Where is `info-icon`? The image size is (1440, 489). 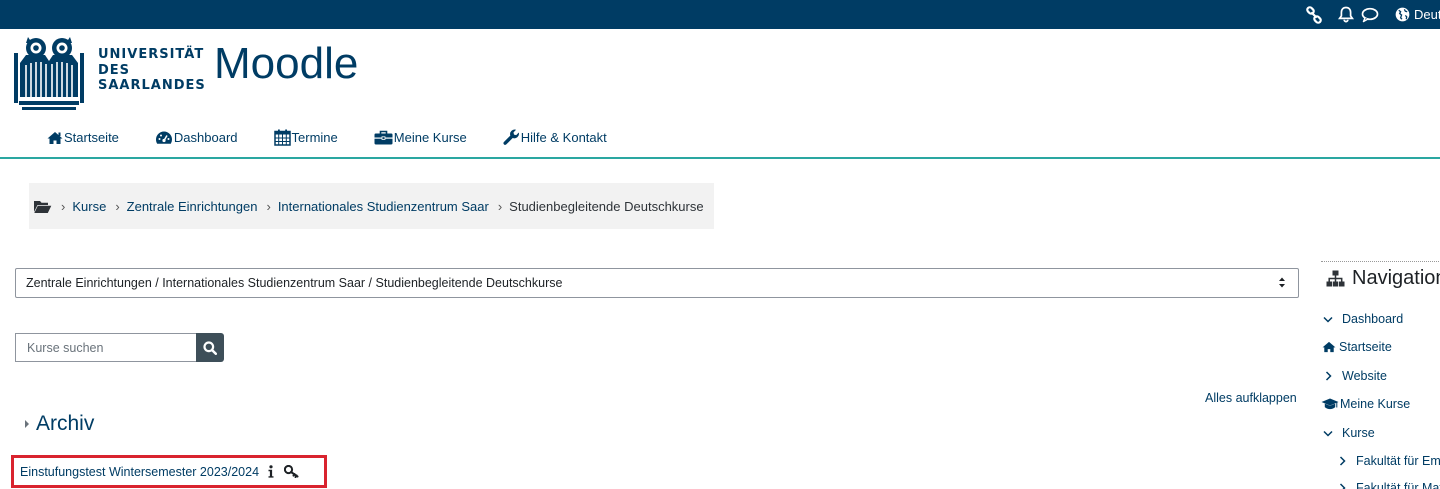 info-icon is located at coordinates (271, 471).